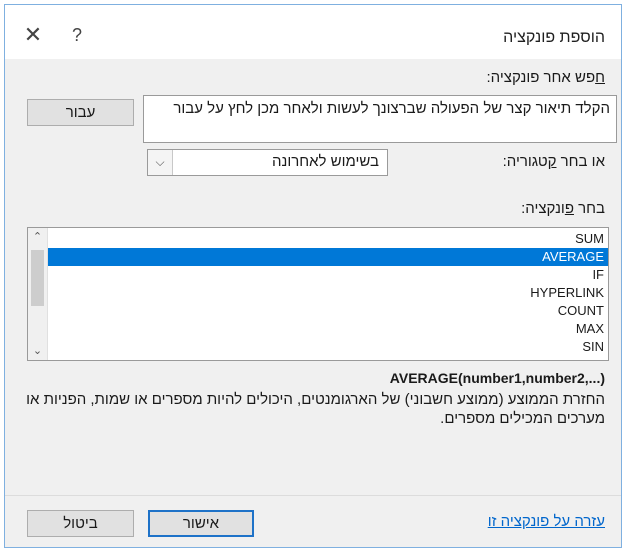 This screenshot has height=552, width=626. What do you see at coordinates (37, 351) in the screenshot?
I see `chevron-down-icon: ⌄` at bounding box center [37, 351].